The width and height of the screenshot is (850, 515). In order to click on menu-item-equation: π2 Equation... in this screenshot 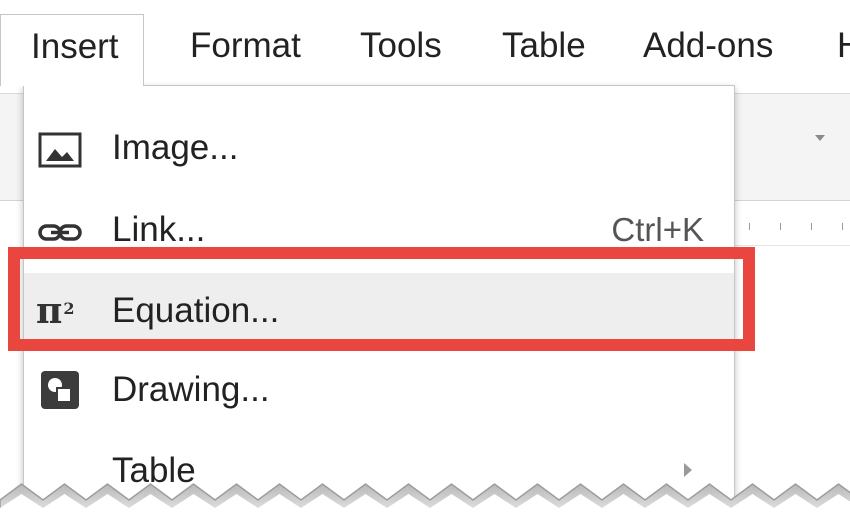, I will do `click(379, 312)`.